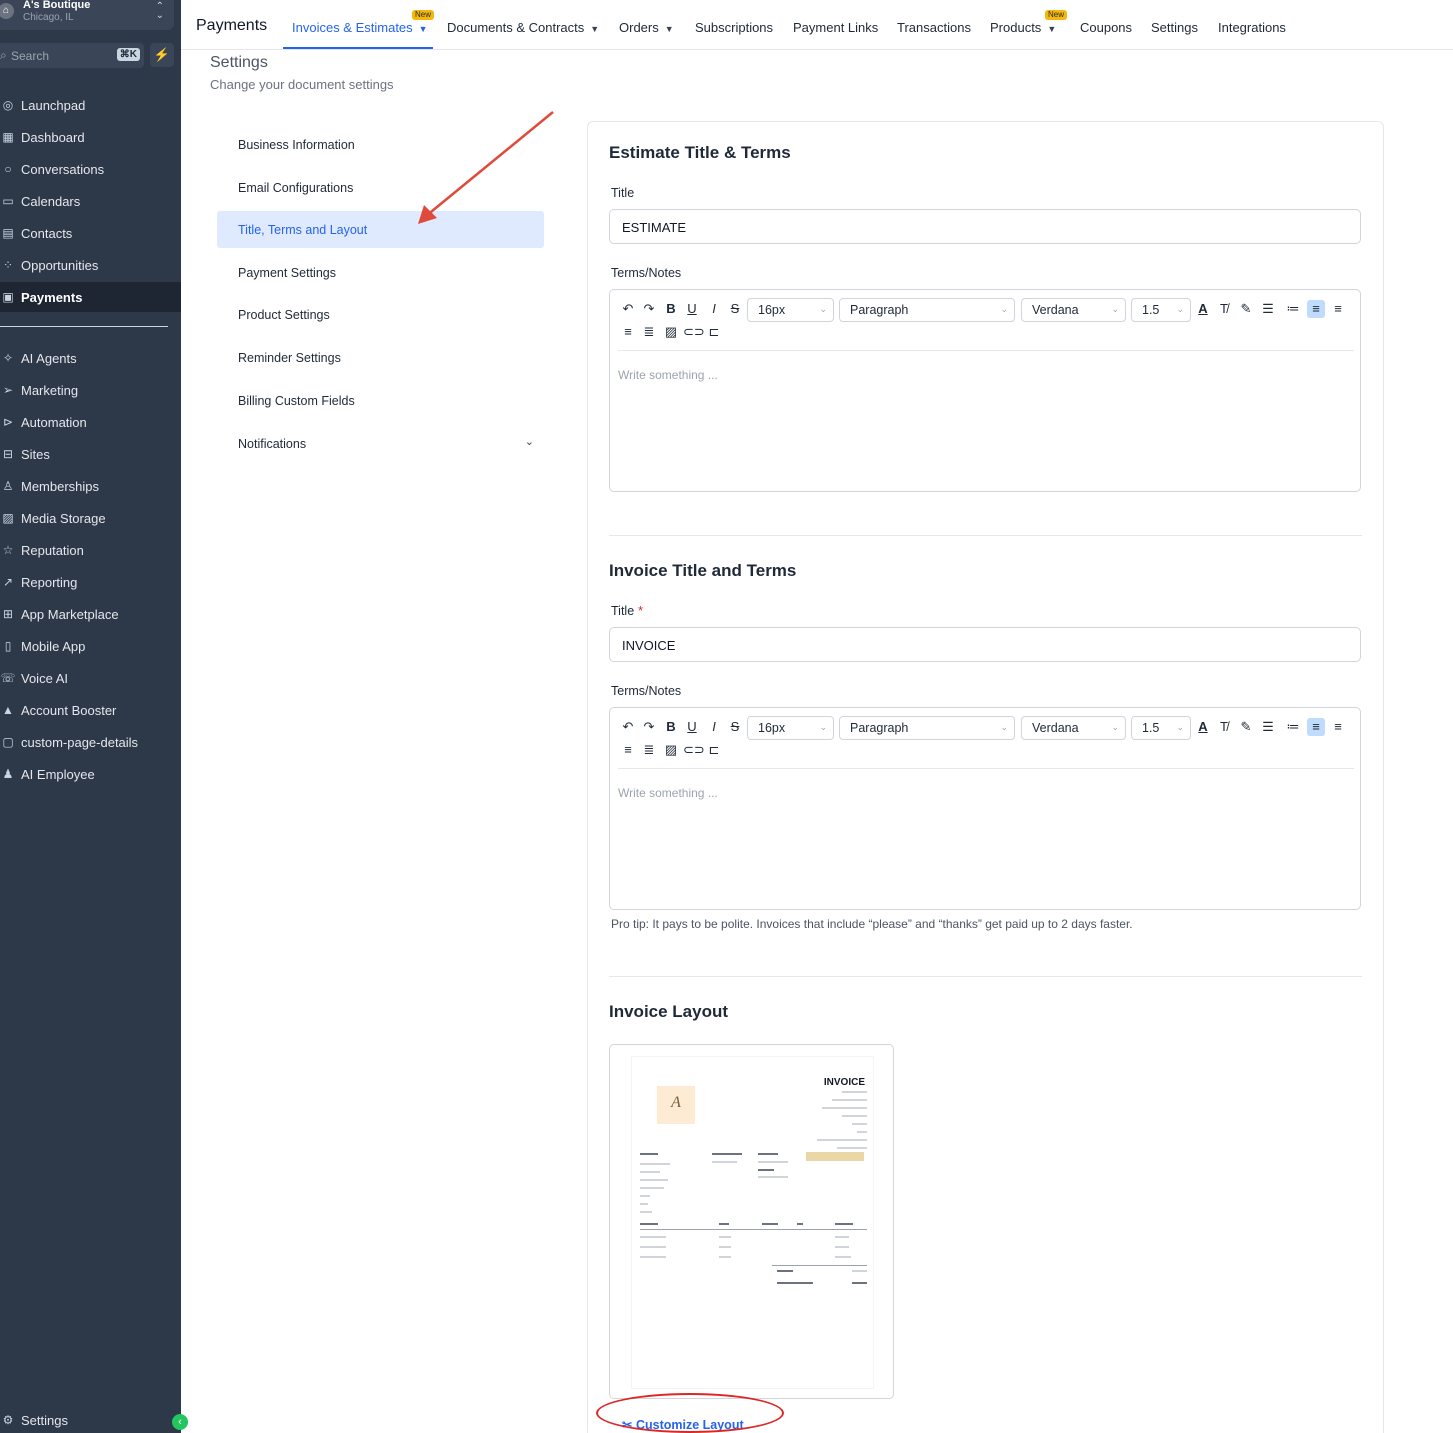 The width and height of the screenshot is (1453, 1433). I want to click on sidebar-item-ai-employee: ♟ AI Employee, so click(90, 774).